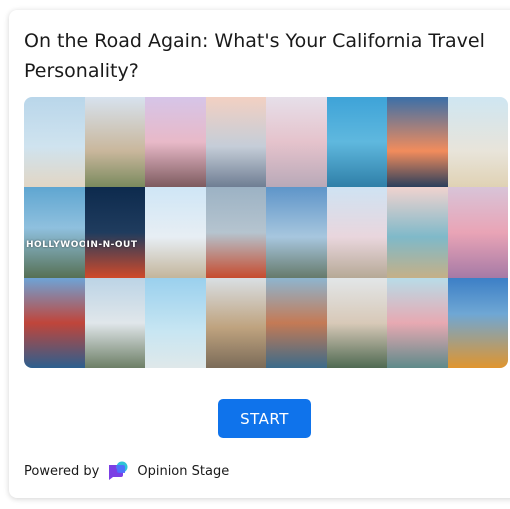  I want to click on palace-rotunda-photo, so click(114, 142).